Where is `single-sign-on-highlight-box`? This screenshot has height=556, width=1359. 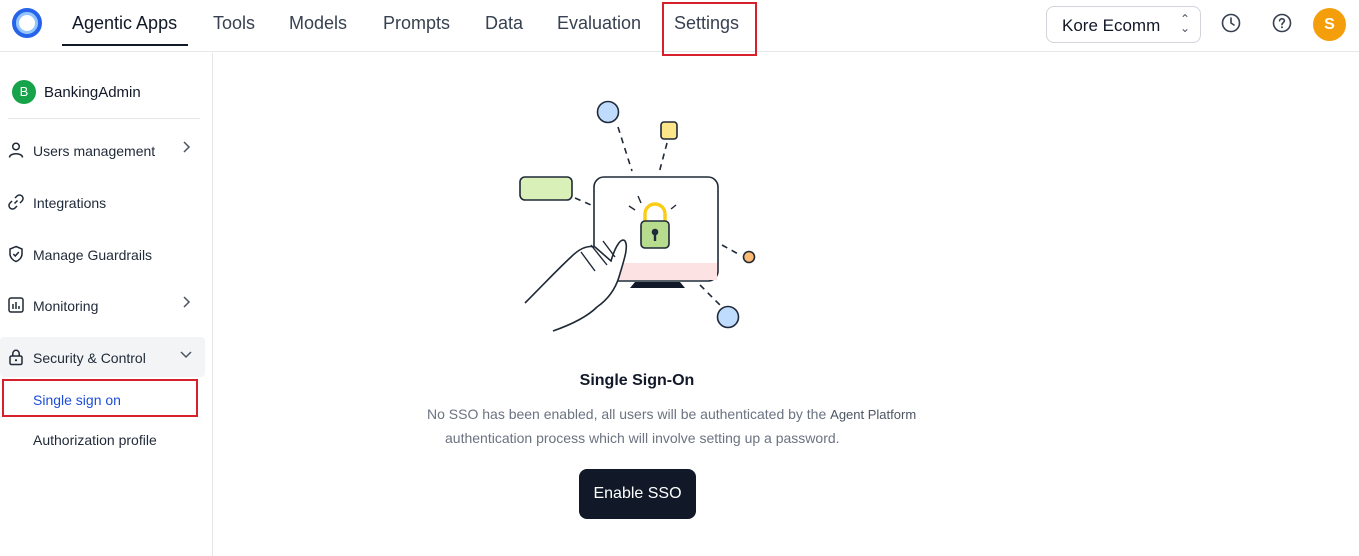
single-sign-on-highlight-box is located at coordinates (100, 398).